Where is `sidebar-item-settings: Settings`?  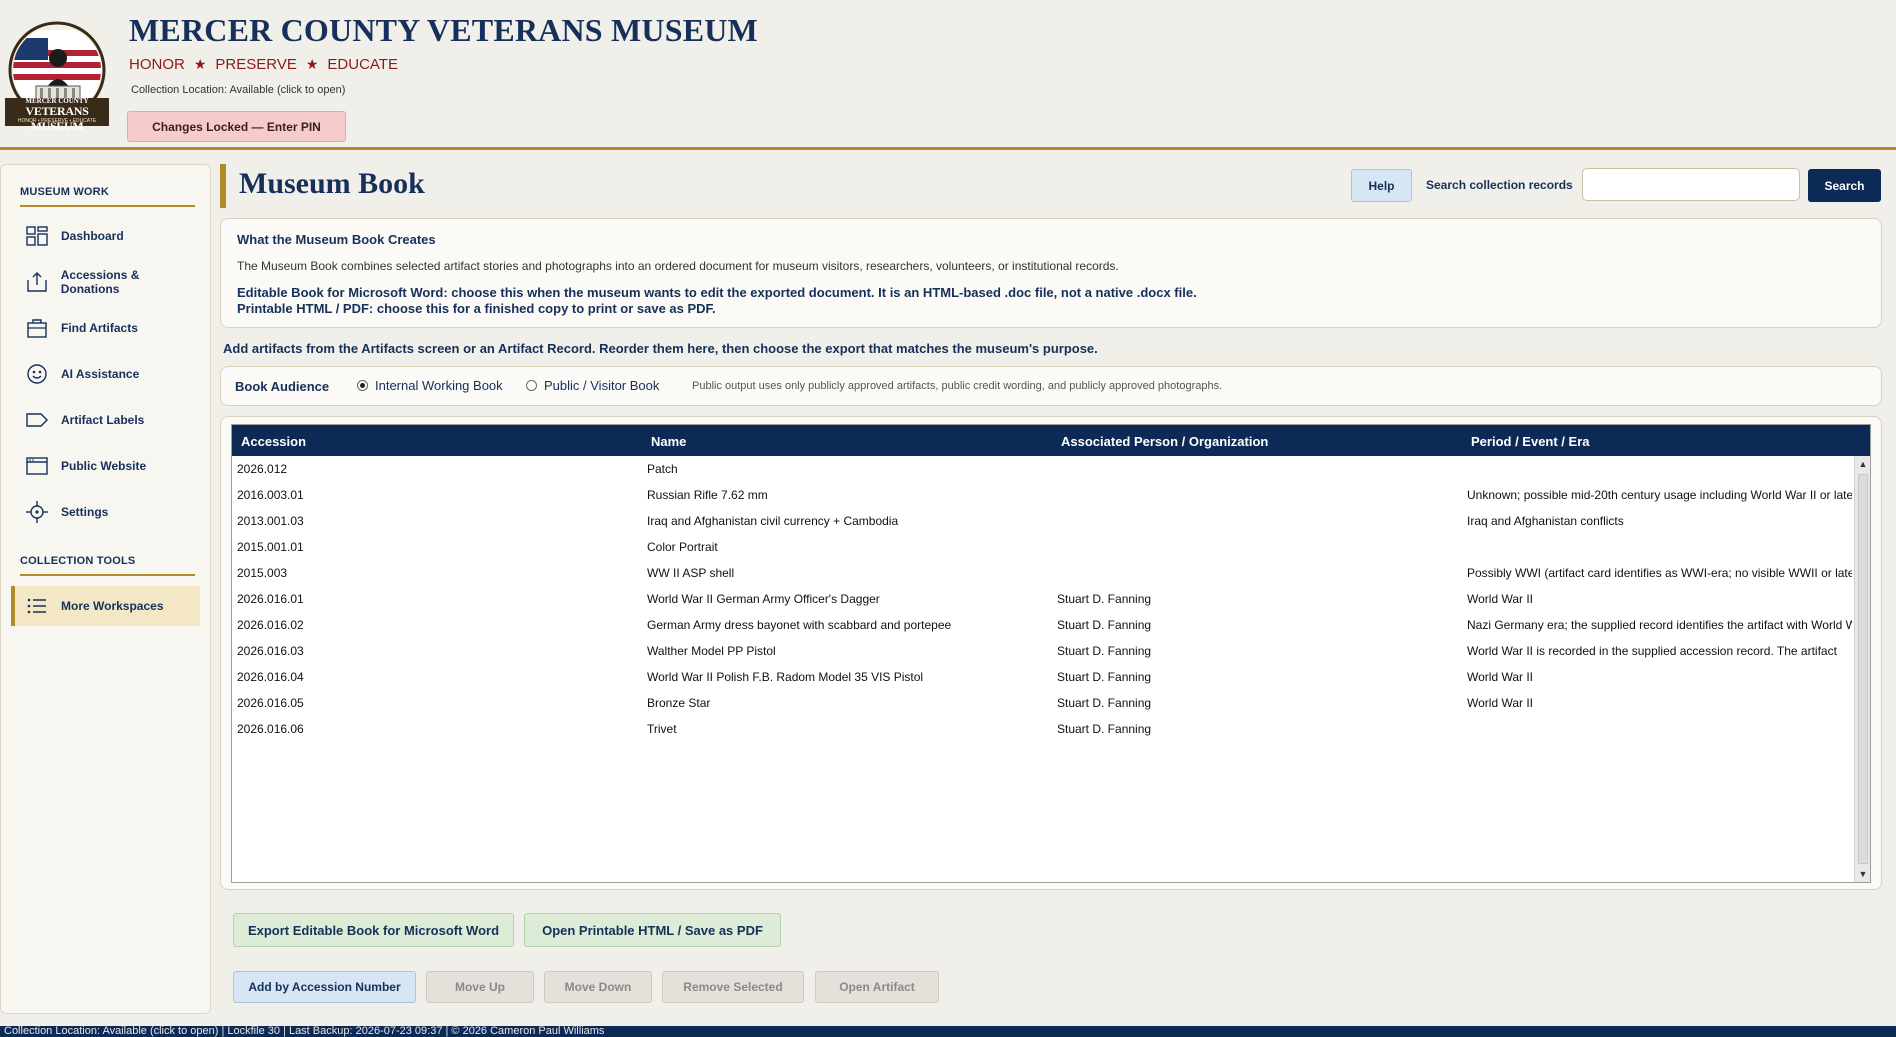
sidebar-item-settings: Settings is located at coordinates (105, 512).